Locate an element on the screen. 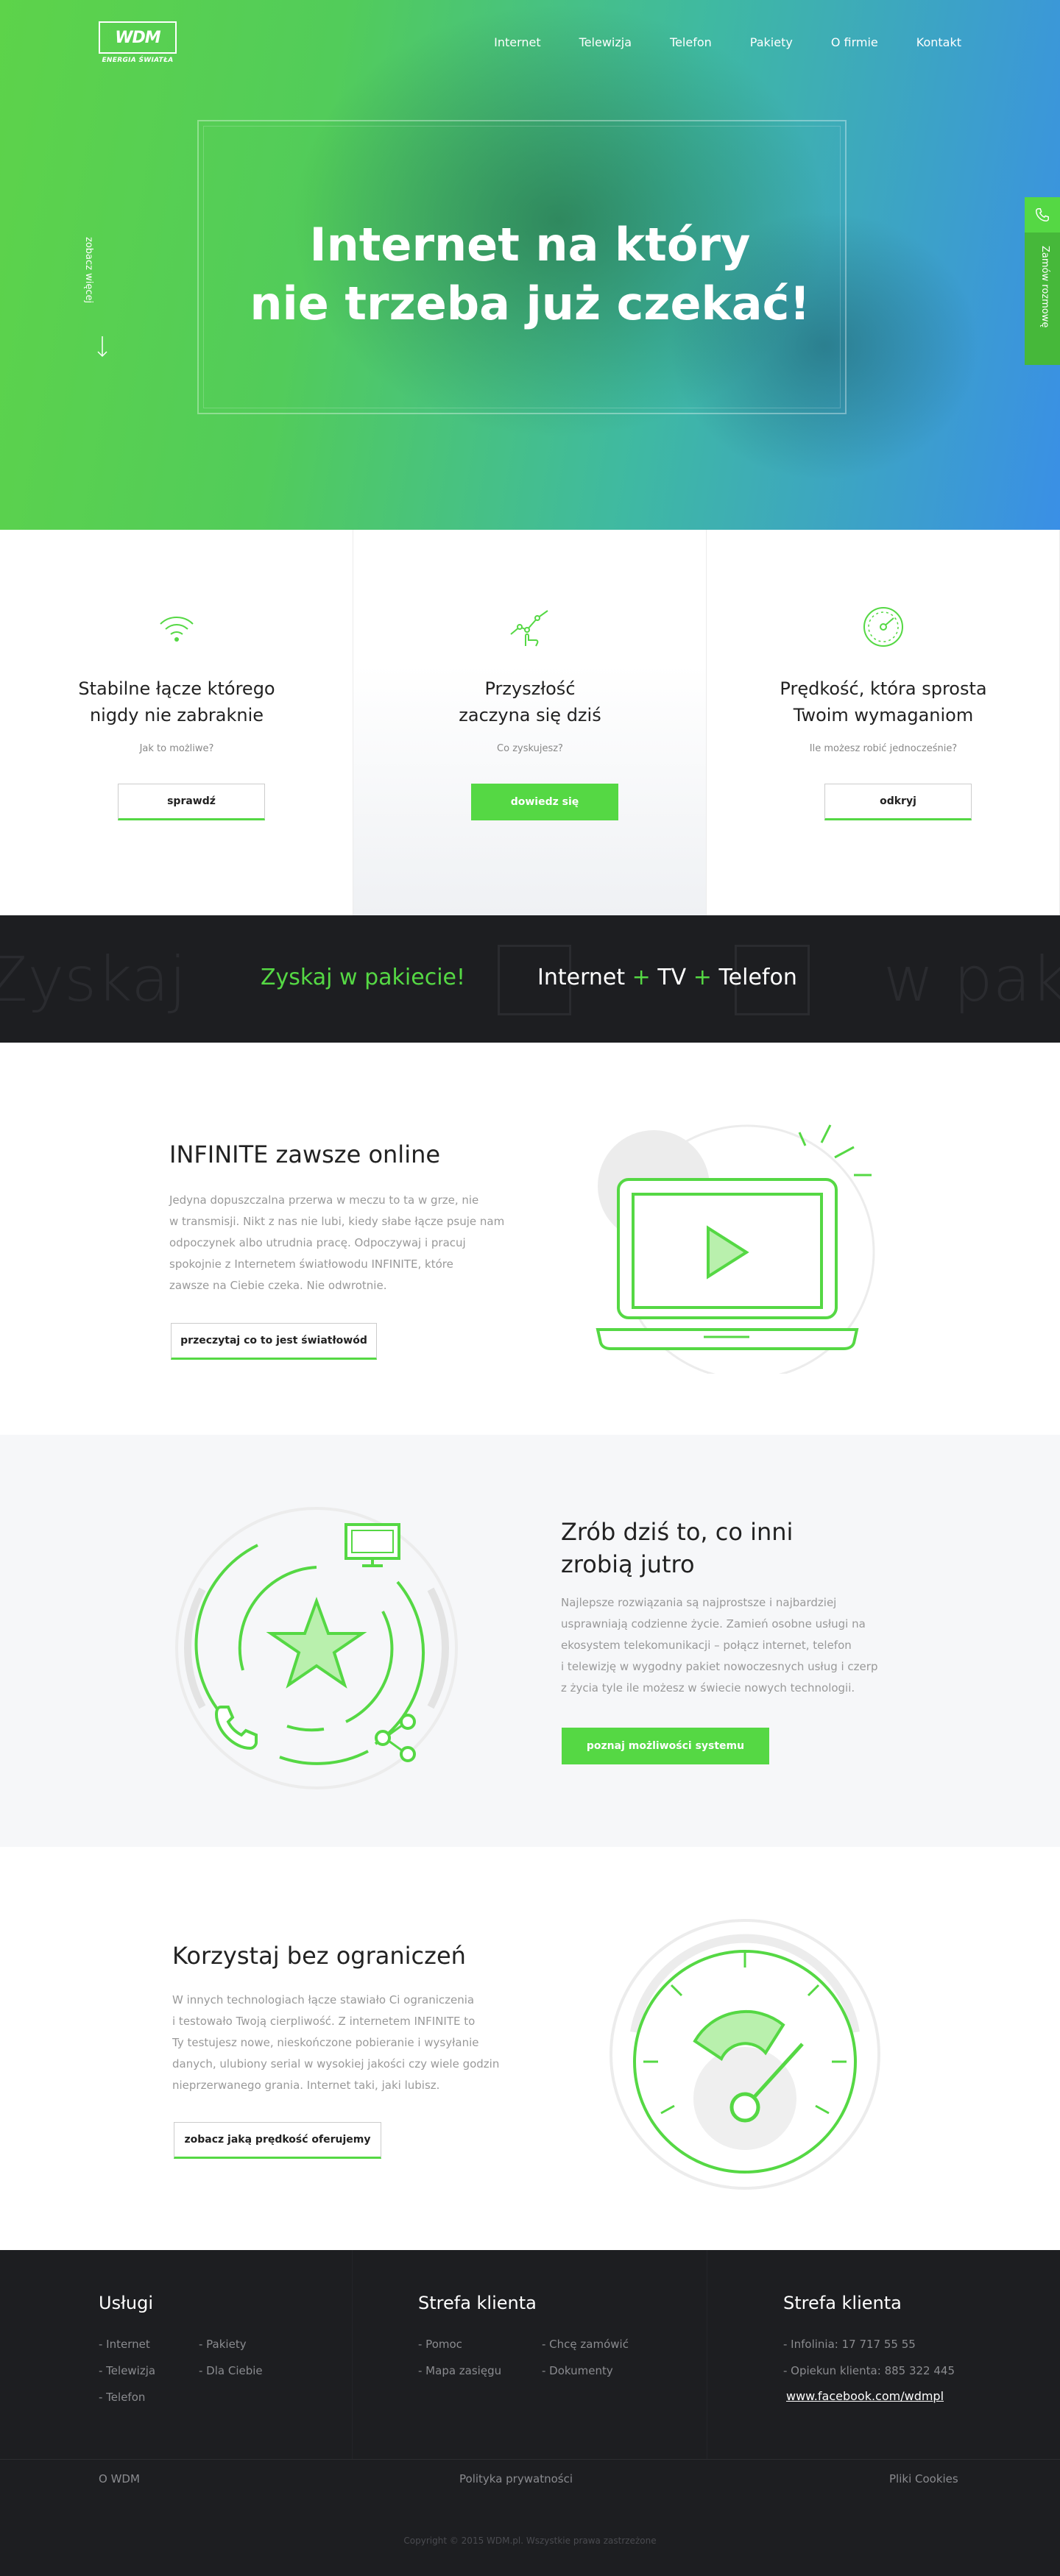 The image size is (1060, 2576). feature-question: Co zyskujesz? is located at coordinates (530, 748).